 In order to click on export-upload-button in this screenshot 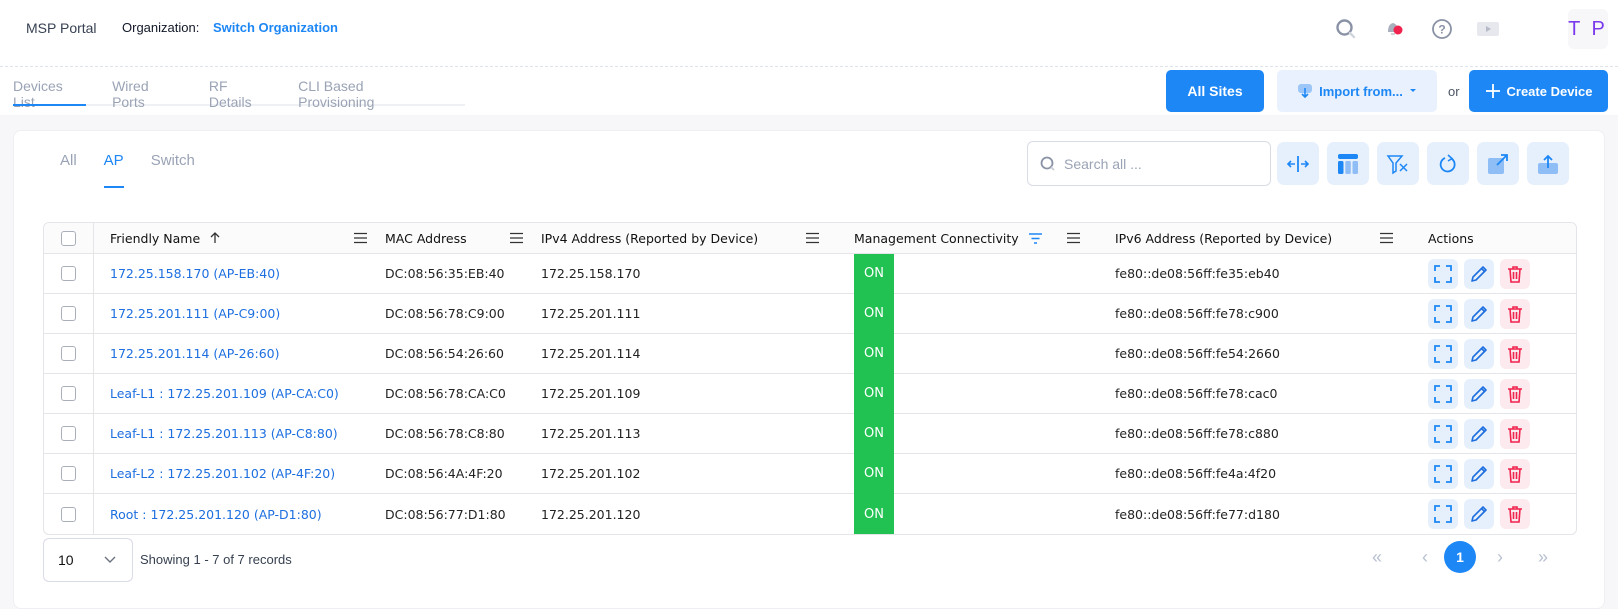, I will do `click(1548, 163)`.